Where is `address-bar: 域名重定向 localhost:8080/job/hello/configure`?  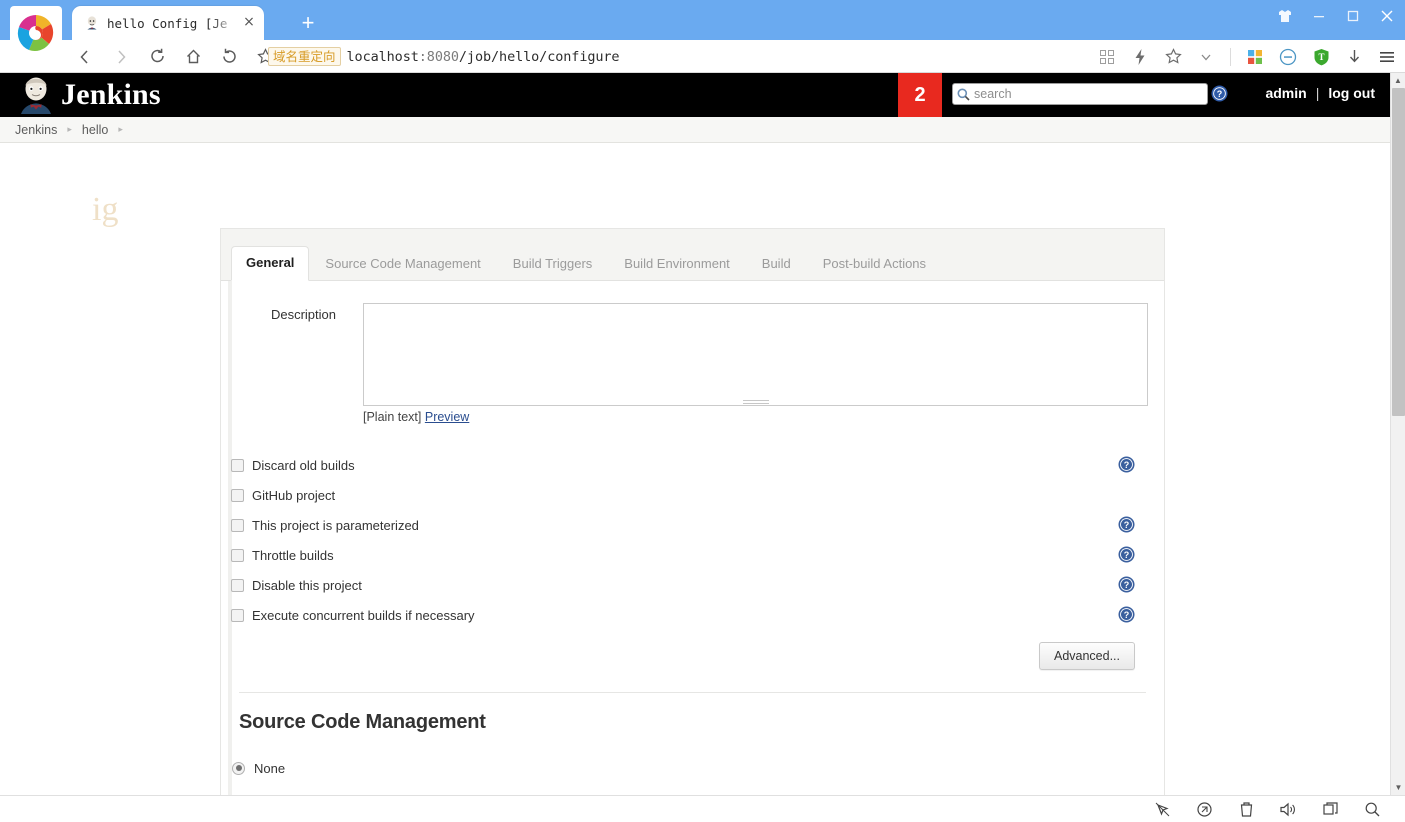 address-bar: 域名重定向 localhost:8080/job/hello/configure is located at coordinates (696, 56).